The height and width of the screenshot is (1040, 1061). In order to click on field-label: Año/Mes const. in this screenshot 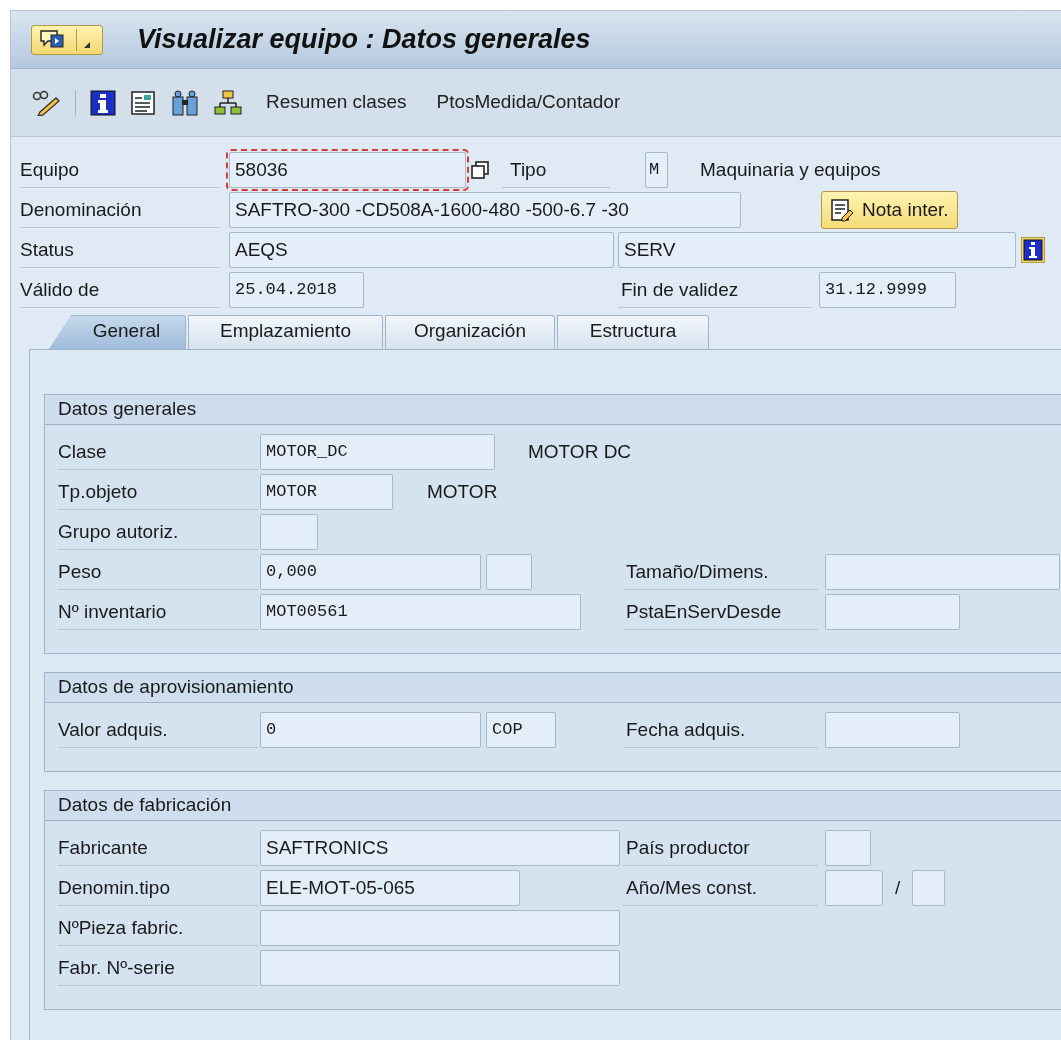, I will do `click(720, 888)`.